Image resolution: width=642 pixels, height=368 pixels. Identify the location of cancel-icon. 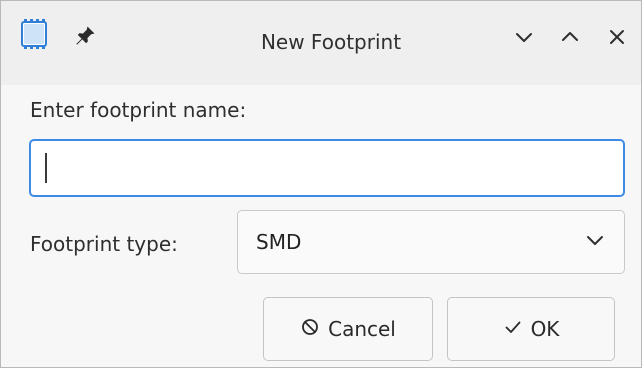
(310, 329).